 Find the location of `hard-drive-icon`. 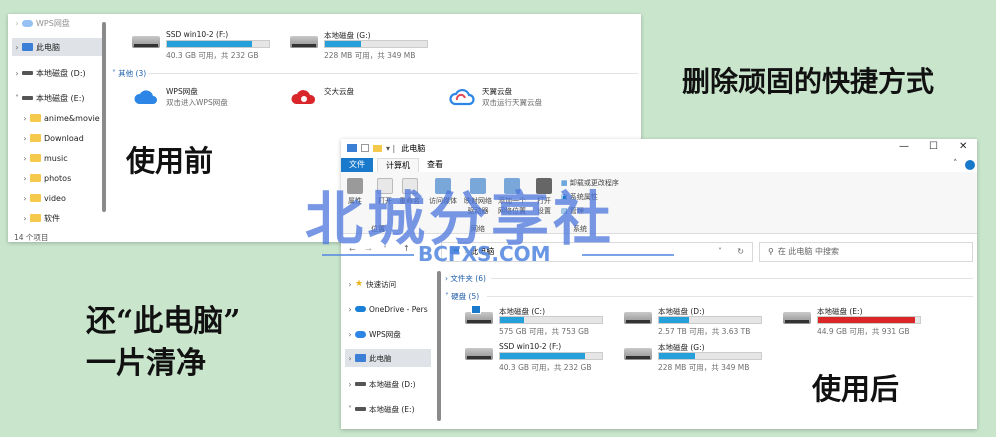

hard-drive-icon is located at coordinates (479, 354).